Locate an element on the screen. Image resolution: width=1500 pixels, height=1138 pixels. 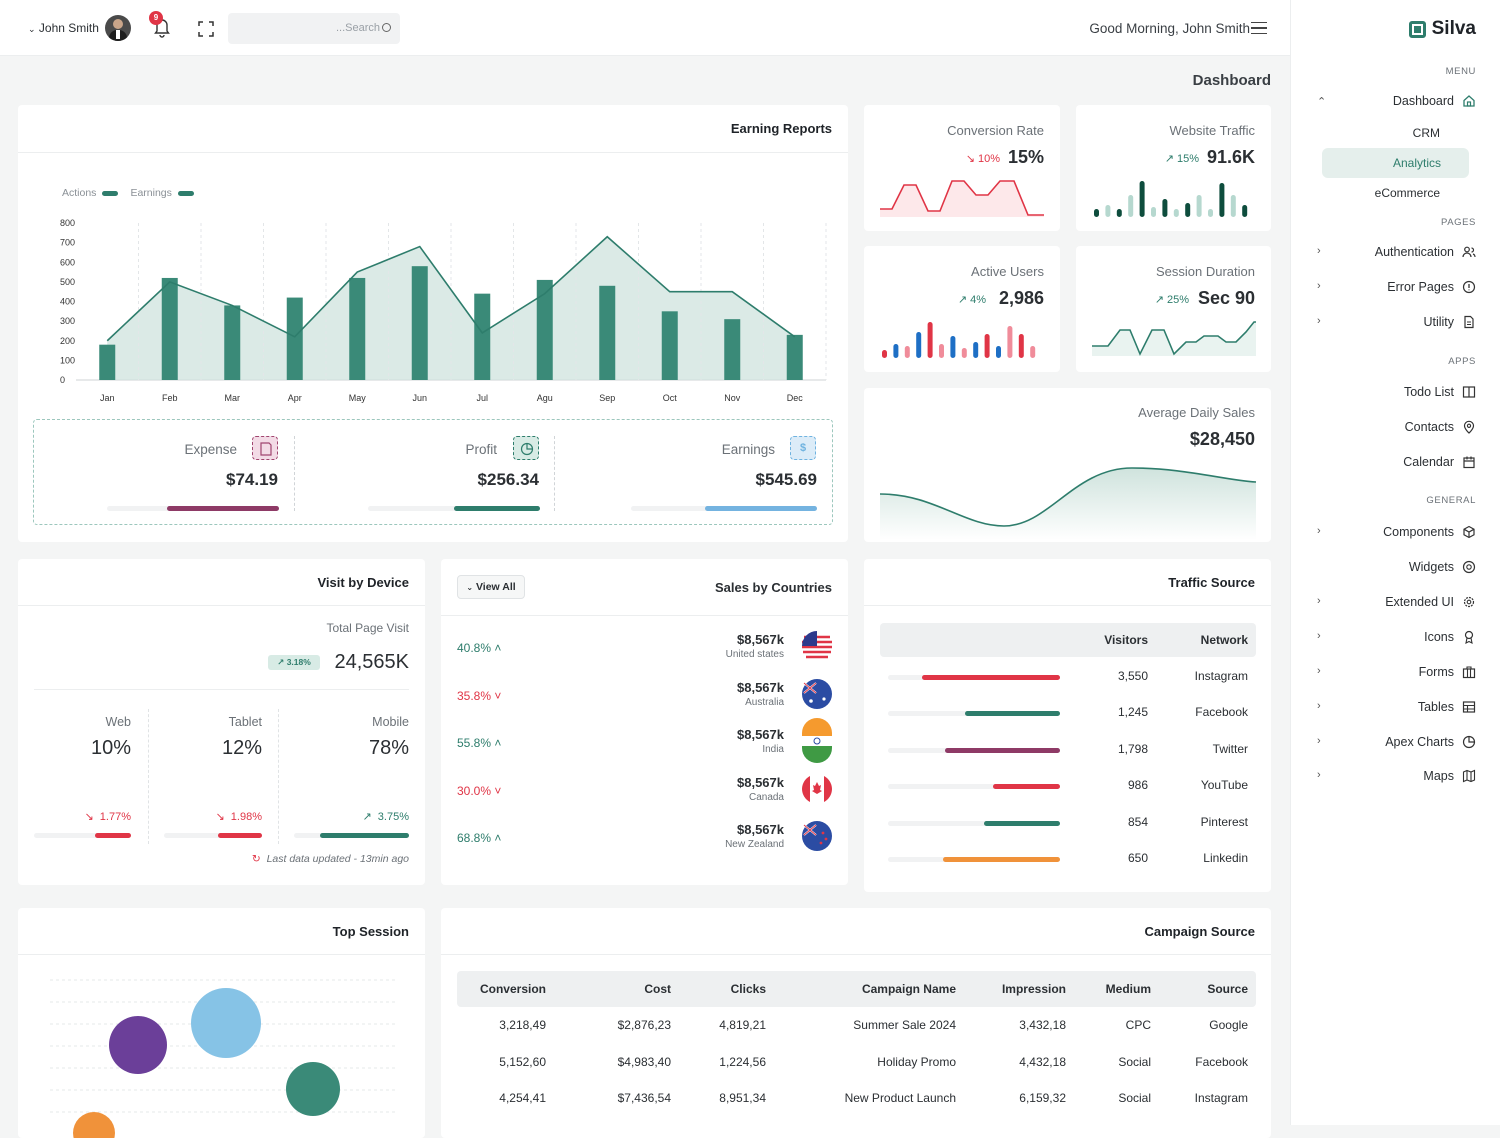
fullscreen-icon is located at coordinates (206, 29).